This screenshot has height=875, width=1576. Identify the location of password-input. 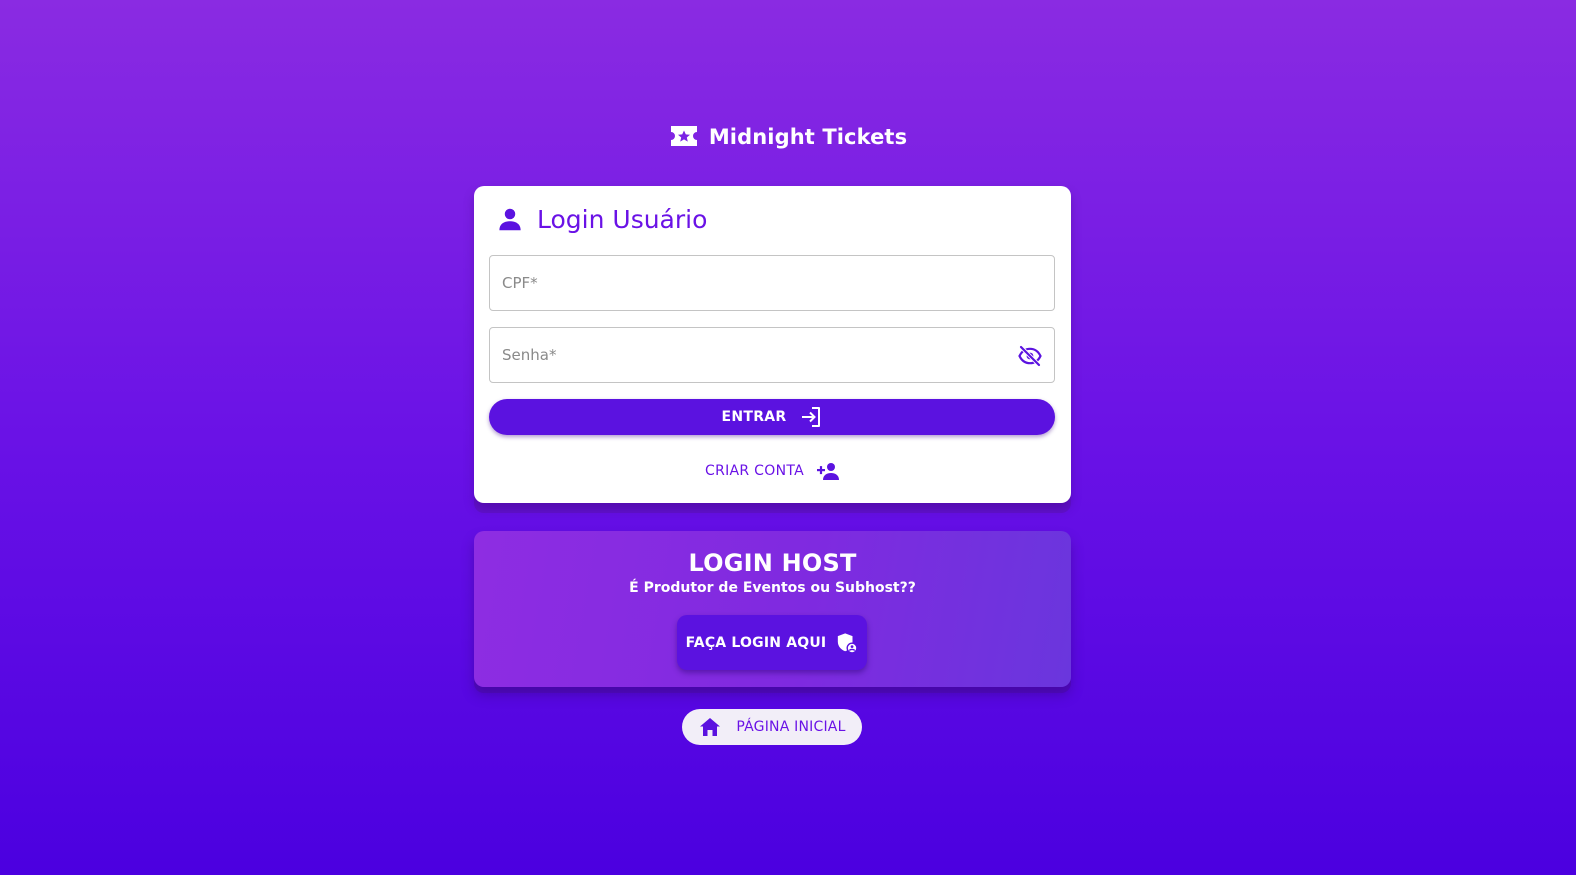
(772, 355).